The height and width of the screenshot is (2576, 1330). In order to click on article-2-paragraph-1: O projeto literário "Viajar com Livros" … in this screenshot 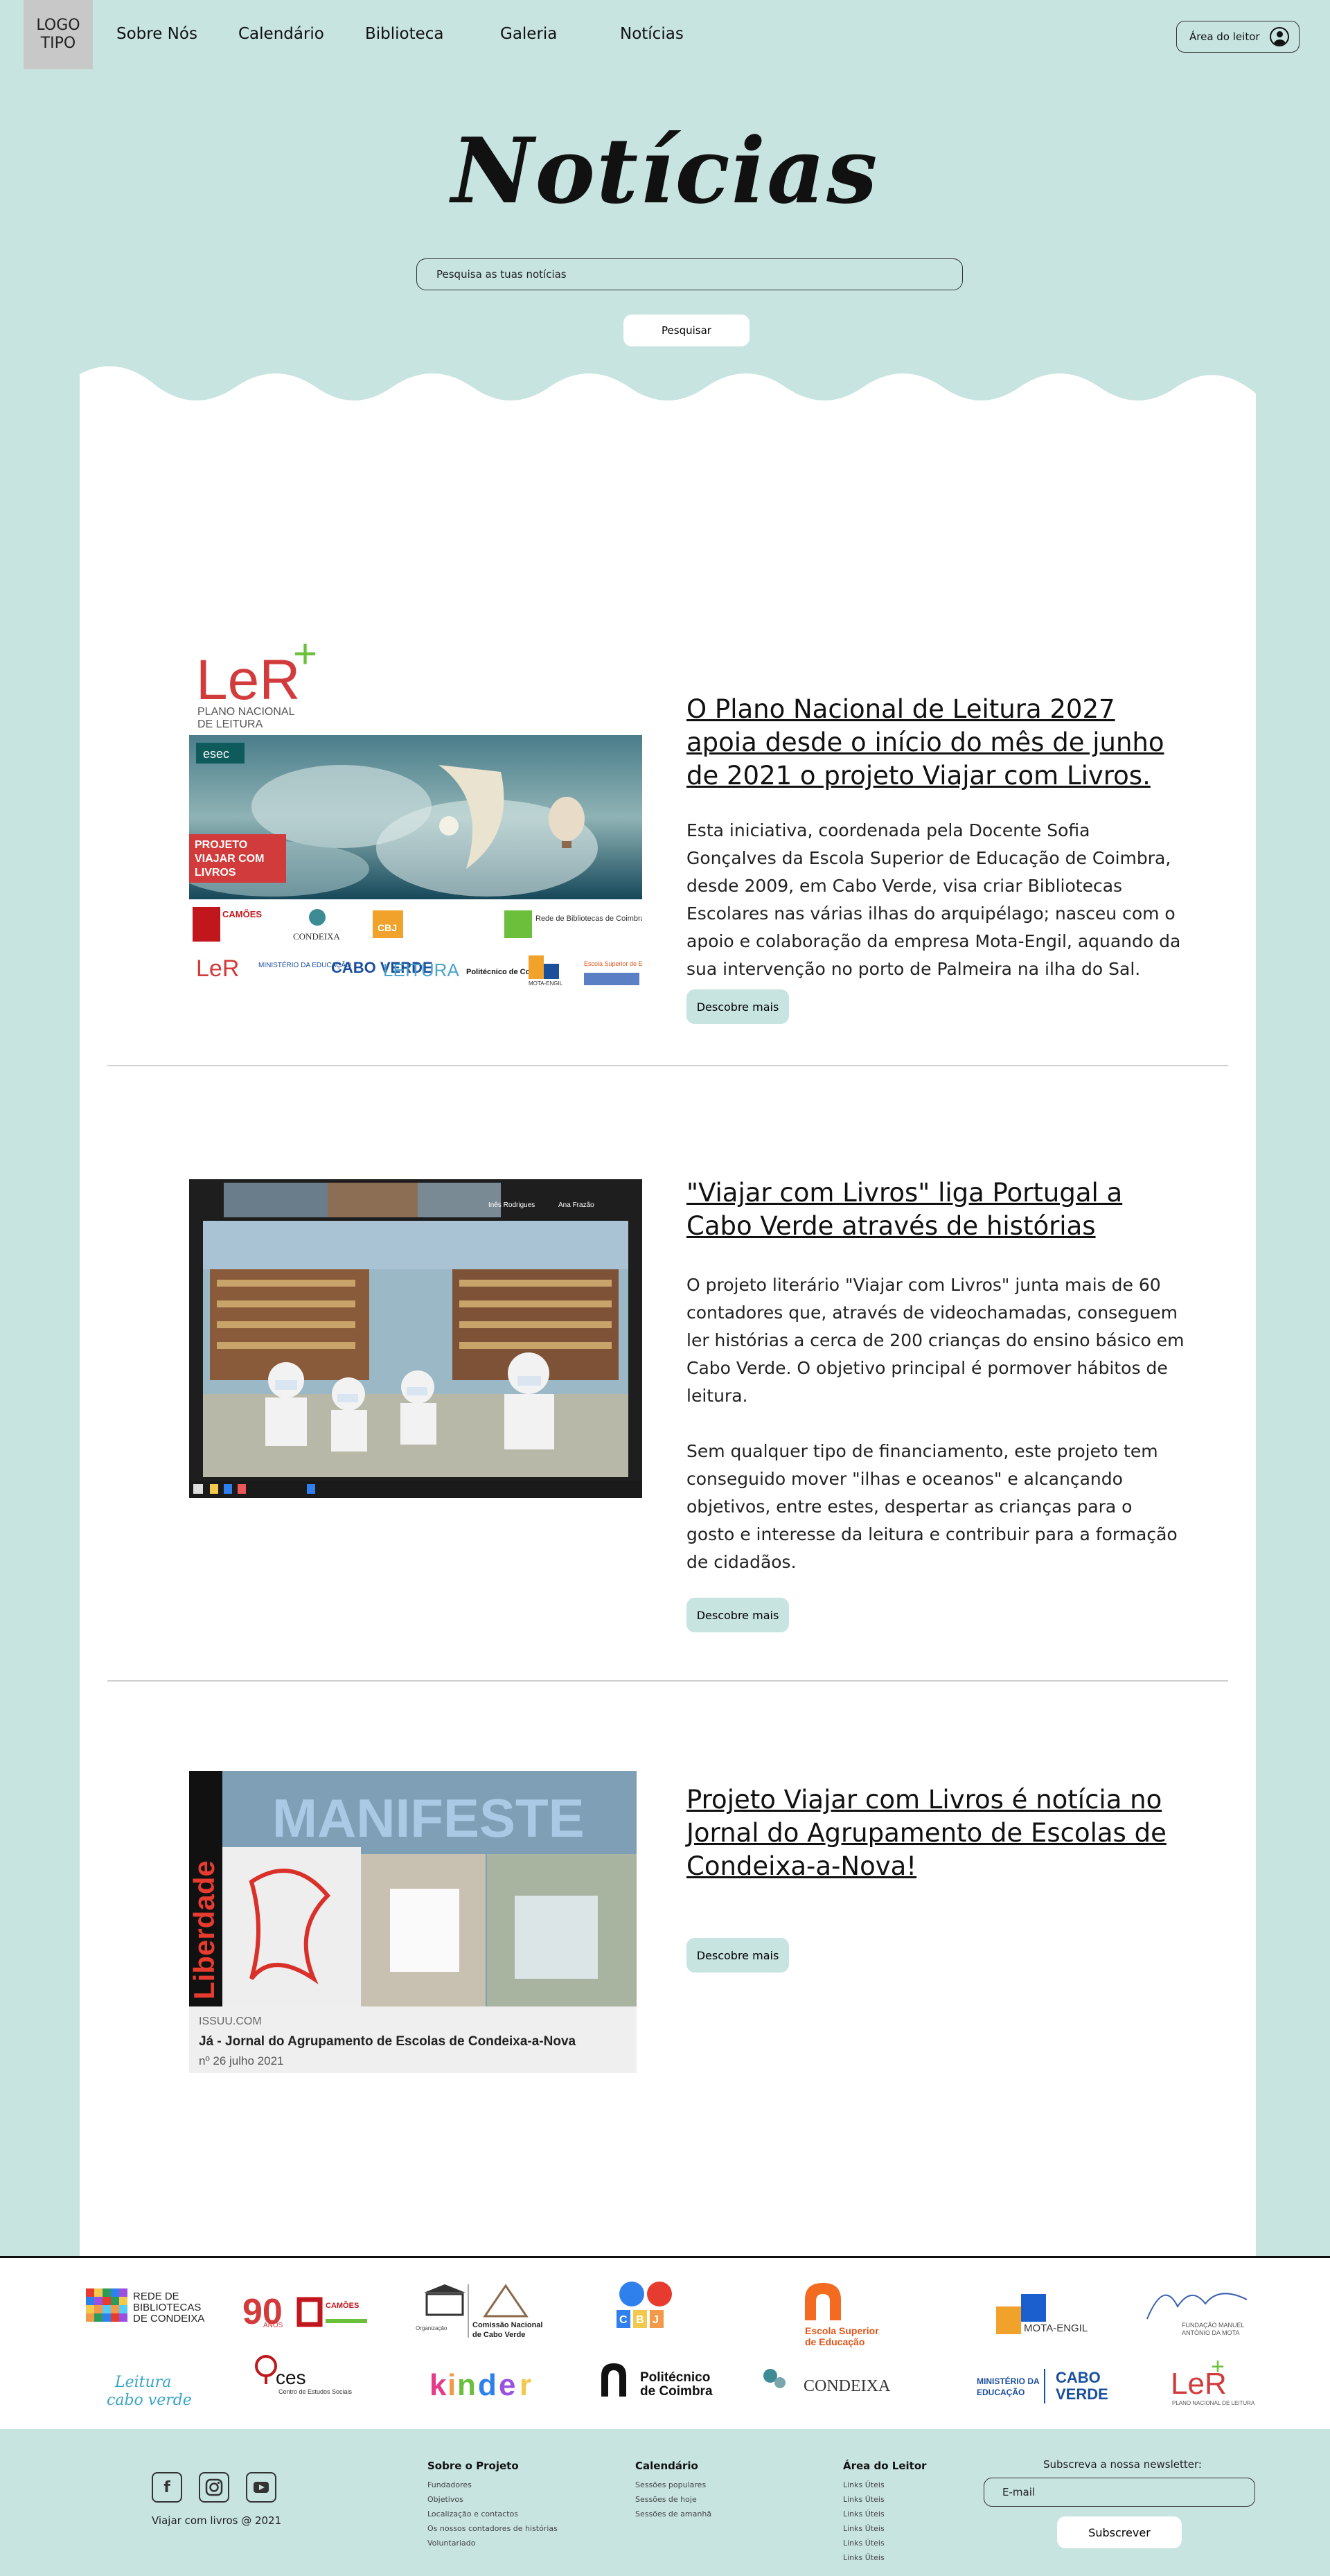, I will do `click(935, 1340)`.